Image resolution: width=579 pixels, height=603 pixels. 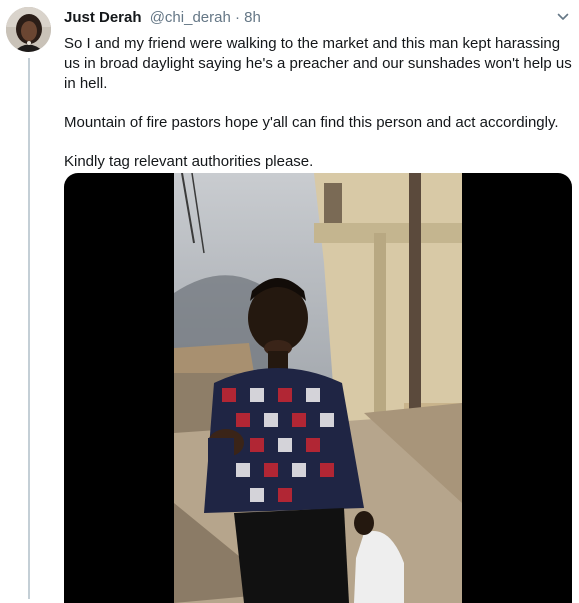 I want to click on author-name: Just Derah, so click(x=103, y=17).